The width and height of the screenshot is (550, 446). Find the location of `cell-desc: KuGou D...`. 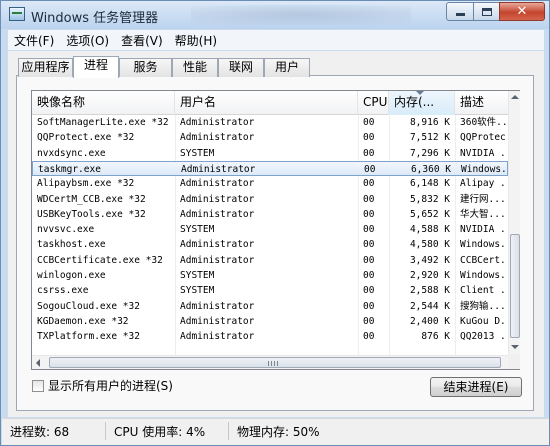

cell-desc: KuGou D... is located at coordinates (484, 321).